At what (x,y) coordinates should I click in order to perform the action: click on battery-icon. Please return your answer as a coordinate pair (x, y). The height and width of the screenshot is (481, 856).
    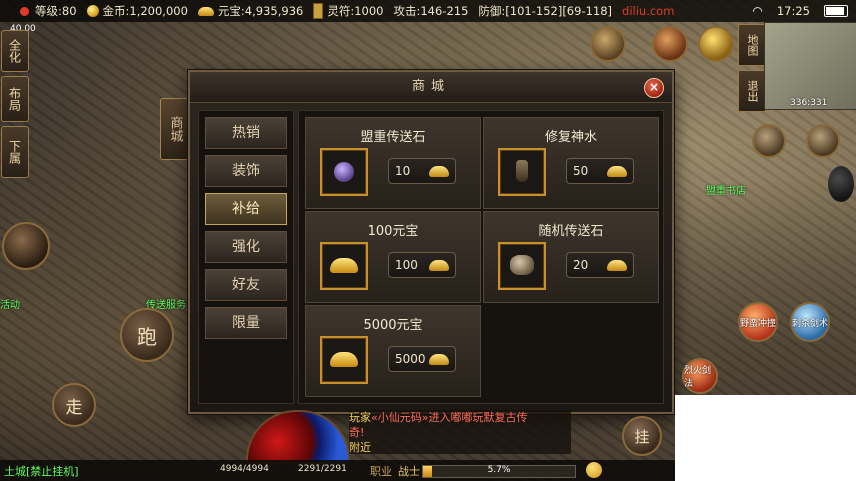
    Looking at the image, I should click on (836, 11).